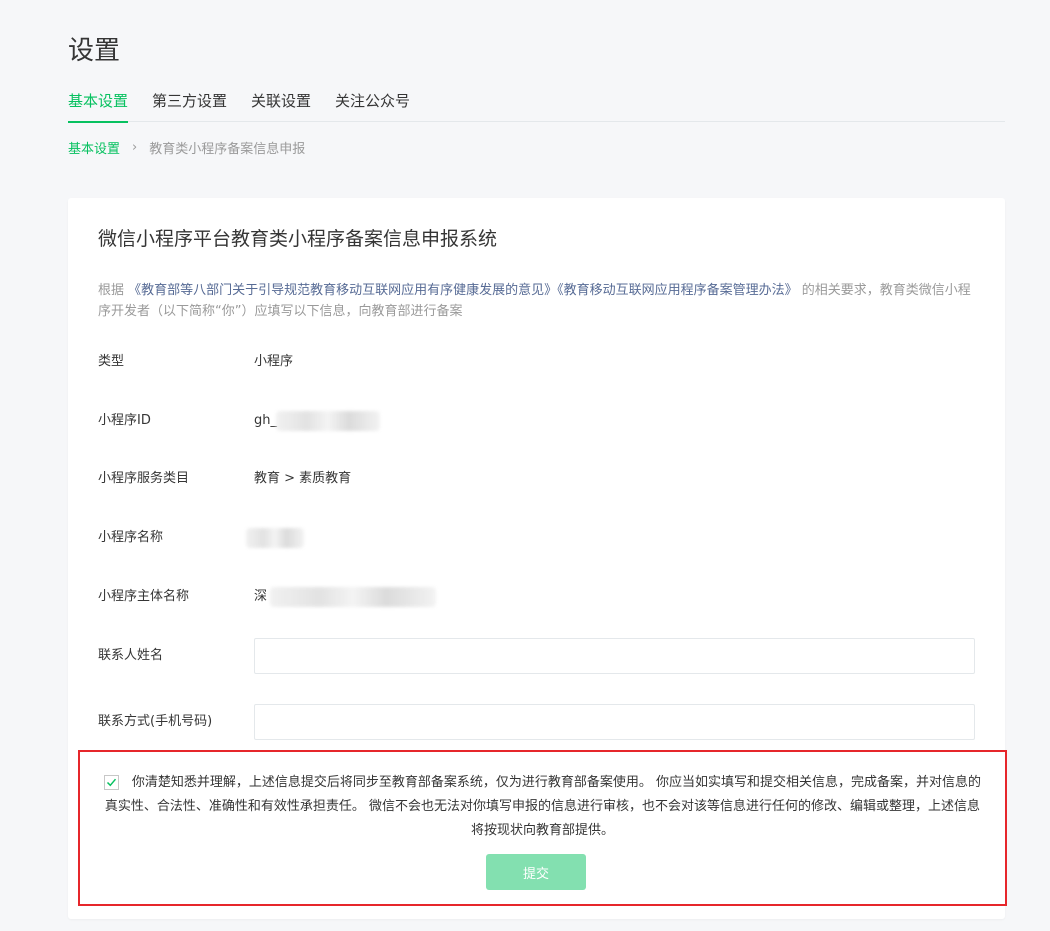 Image resolution: width=1050 pixels, height=931 pixels. What do you see at coordinates (614, 722) in the screenshot?
I see `contact-phone-input` at bounding box center [614, 722].